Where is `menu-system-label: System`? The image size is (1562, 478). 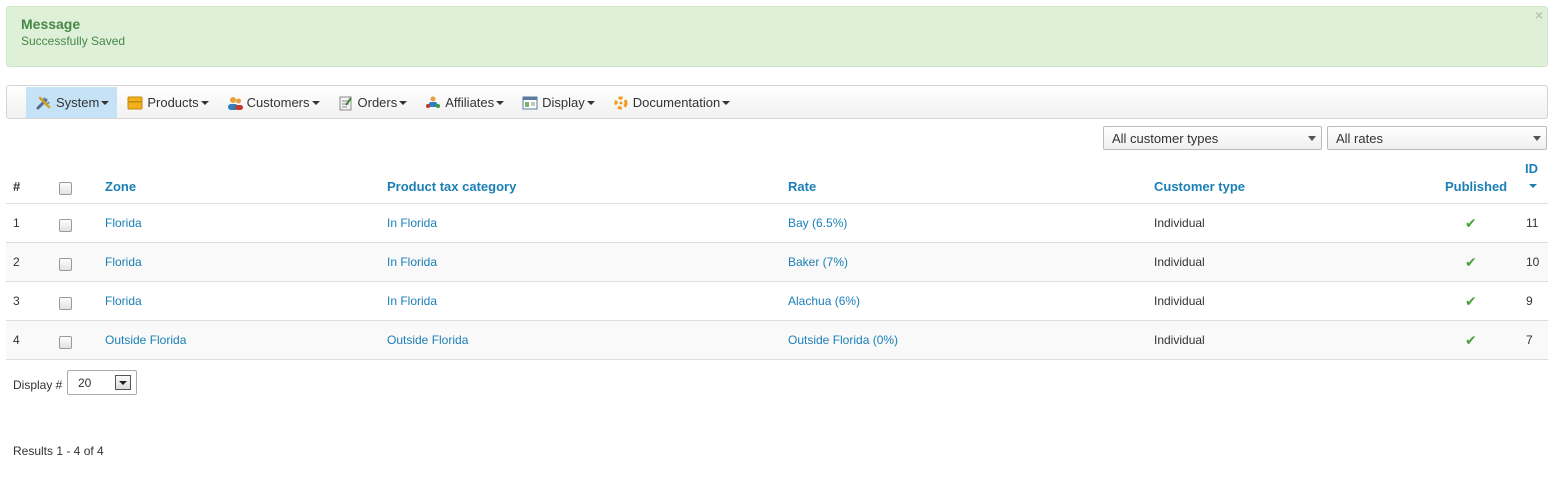
menu-system-label: System is located at coordinates (78, 102).